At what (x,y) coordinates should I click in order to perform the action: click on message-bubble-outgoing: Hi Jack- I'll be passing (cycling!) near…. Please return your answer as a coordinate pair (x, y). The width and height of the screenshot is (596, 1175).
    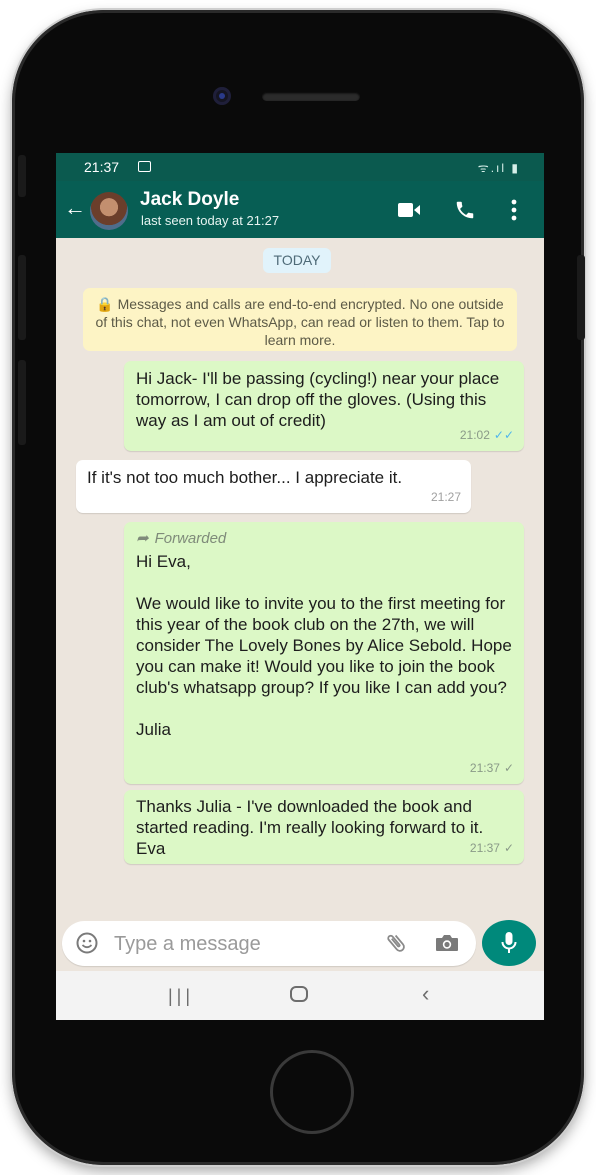
    Looking at the image, I should click on (324, 406).